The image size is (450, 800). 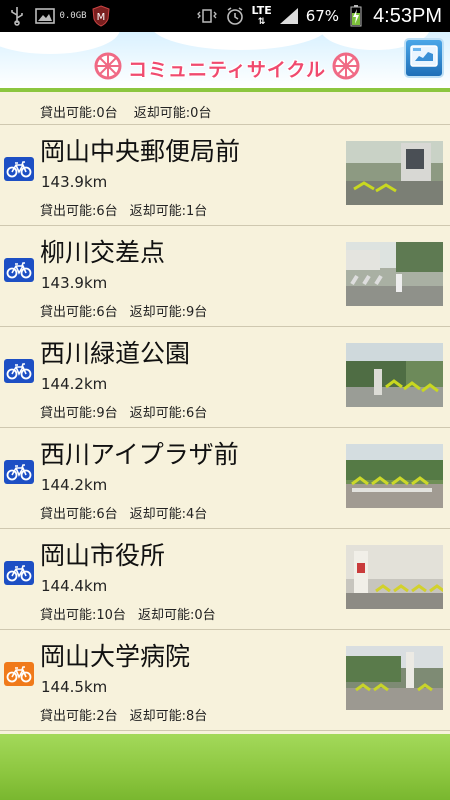 I want to click on battery-charging-icon, so click(x=356, y=16).